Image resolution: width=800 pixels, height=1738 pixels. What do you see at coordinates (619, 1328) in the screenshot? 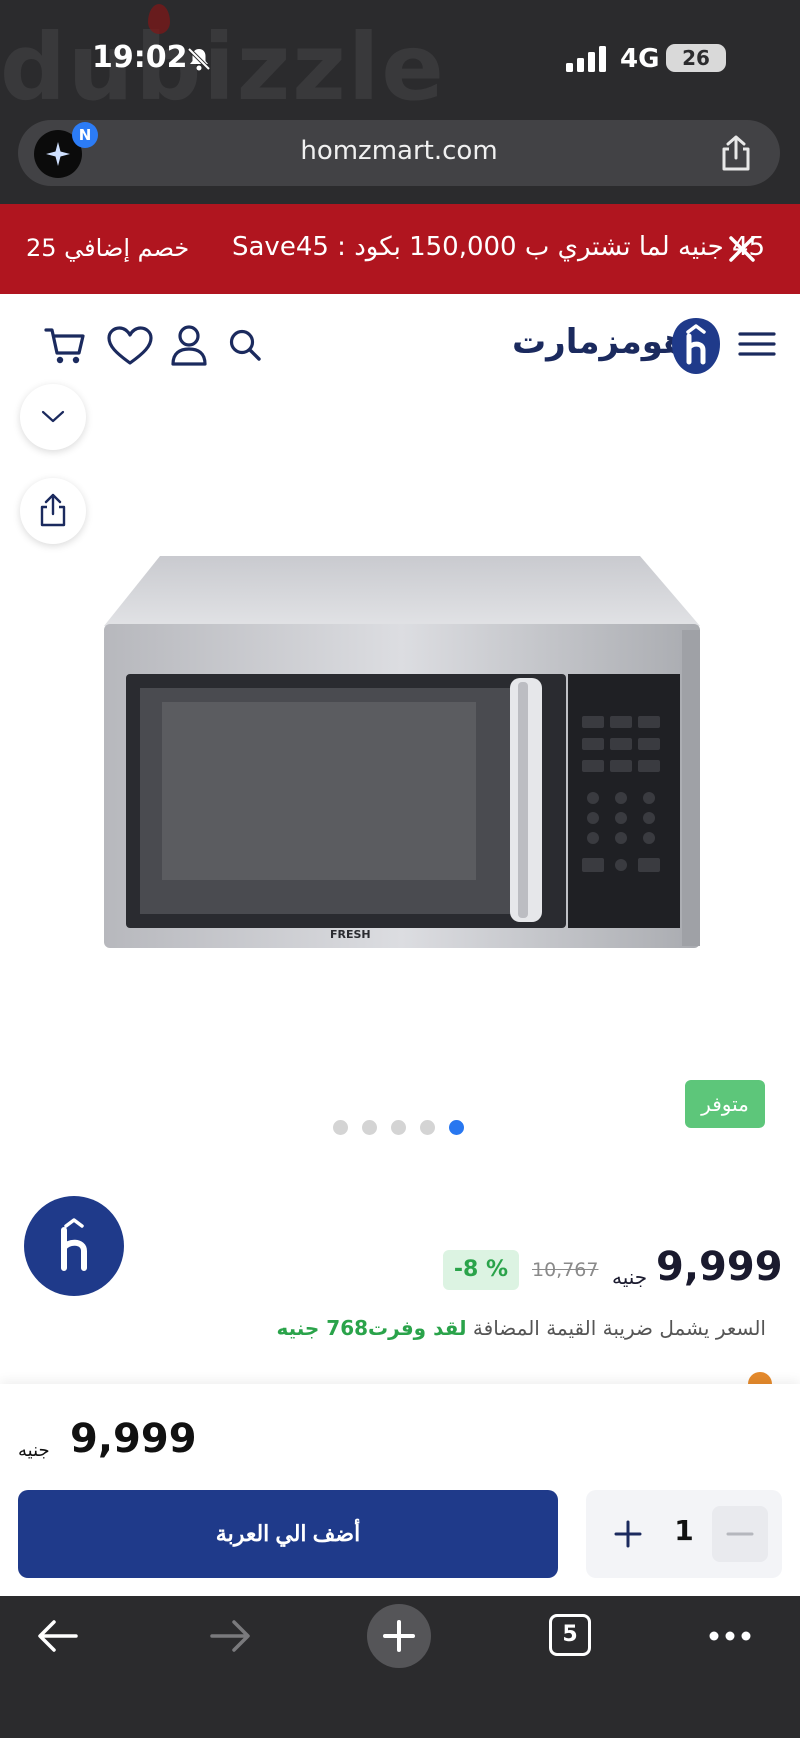
I see `vat-text: السعر يشمل ضريبة القيمة المضافة` at bounding box center [619, 1328].